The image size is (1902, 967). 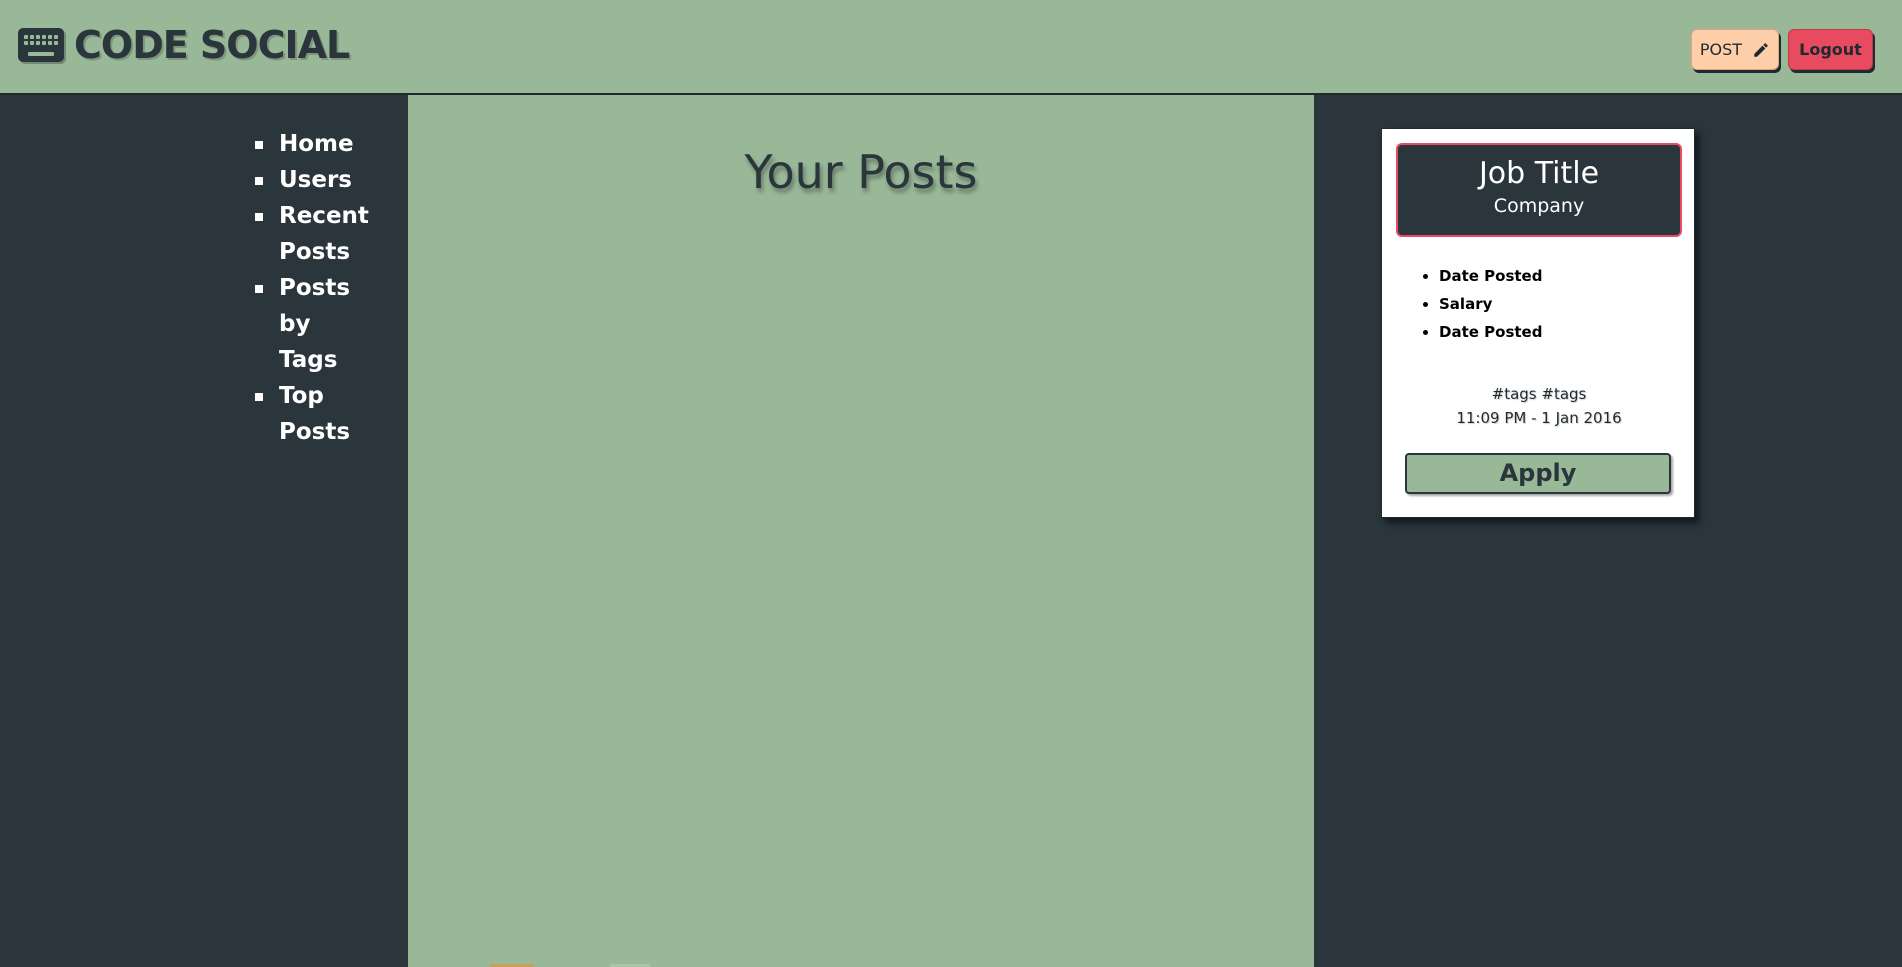 I want to click on job-detail-item: Salary, so click(x=1490, y=304).